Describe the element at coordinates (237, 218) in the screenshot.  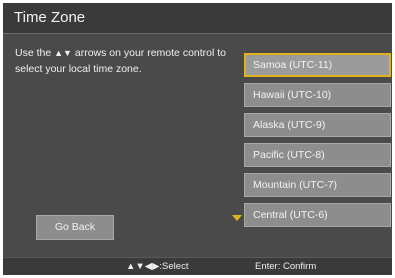
I see `scroll-down-arrow-icon` at that location.